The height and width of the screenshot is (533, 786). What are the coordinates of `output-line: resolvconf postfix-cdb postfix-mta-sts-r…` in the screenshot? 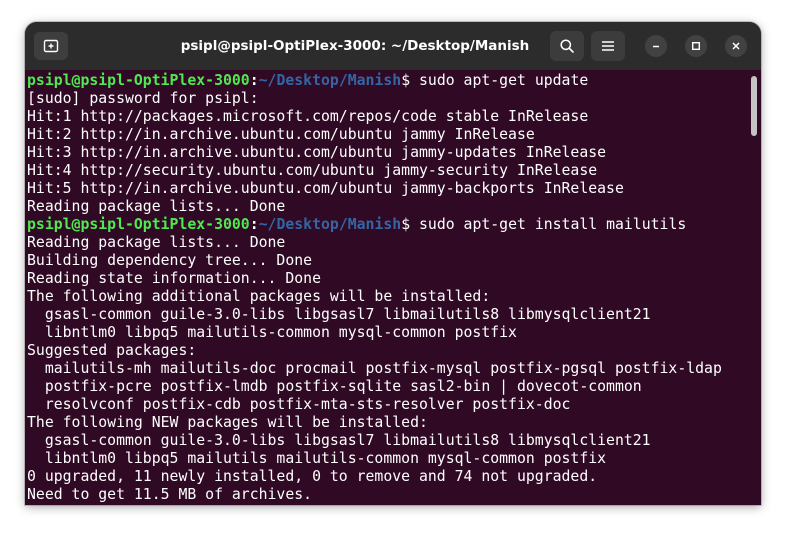 It's located at (299, 404).